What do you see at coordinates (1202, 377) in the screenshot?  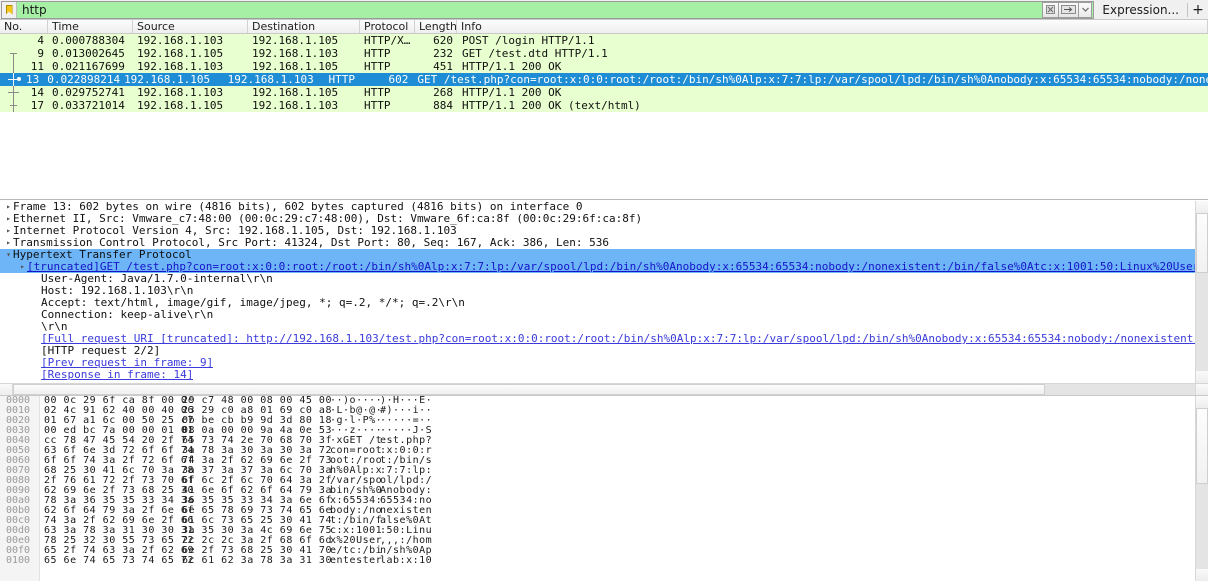 I see `detail-scroll-down-arrow` at bounding box center [1202, 377].